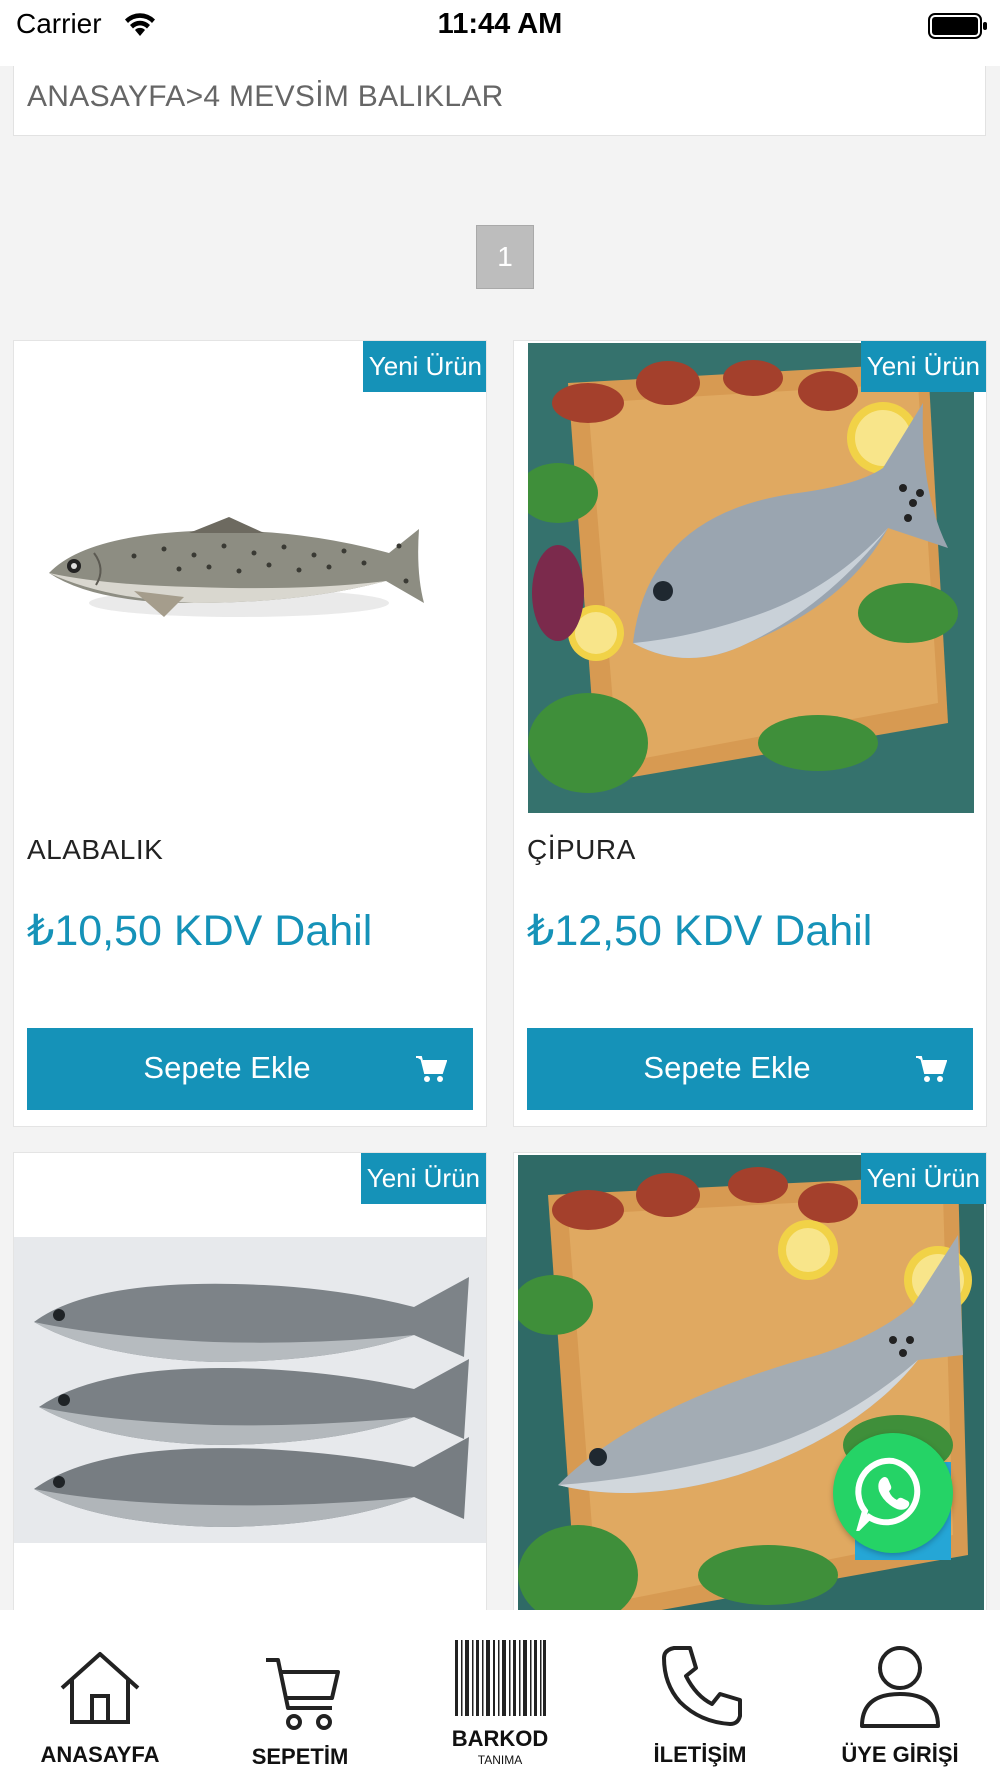 The height and width of the screenshot is (1778, 1000). I want to click on nav-cart: SEPETİM, so click(300, 1694).